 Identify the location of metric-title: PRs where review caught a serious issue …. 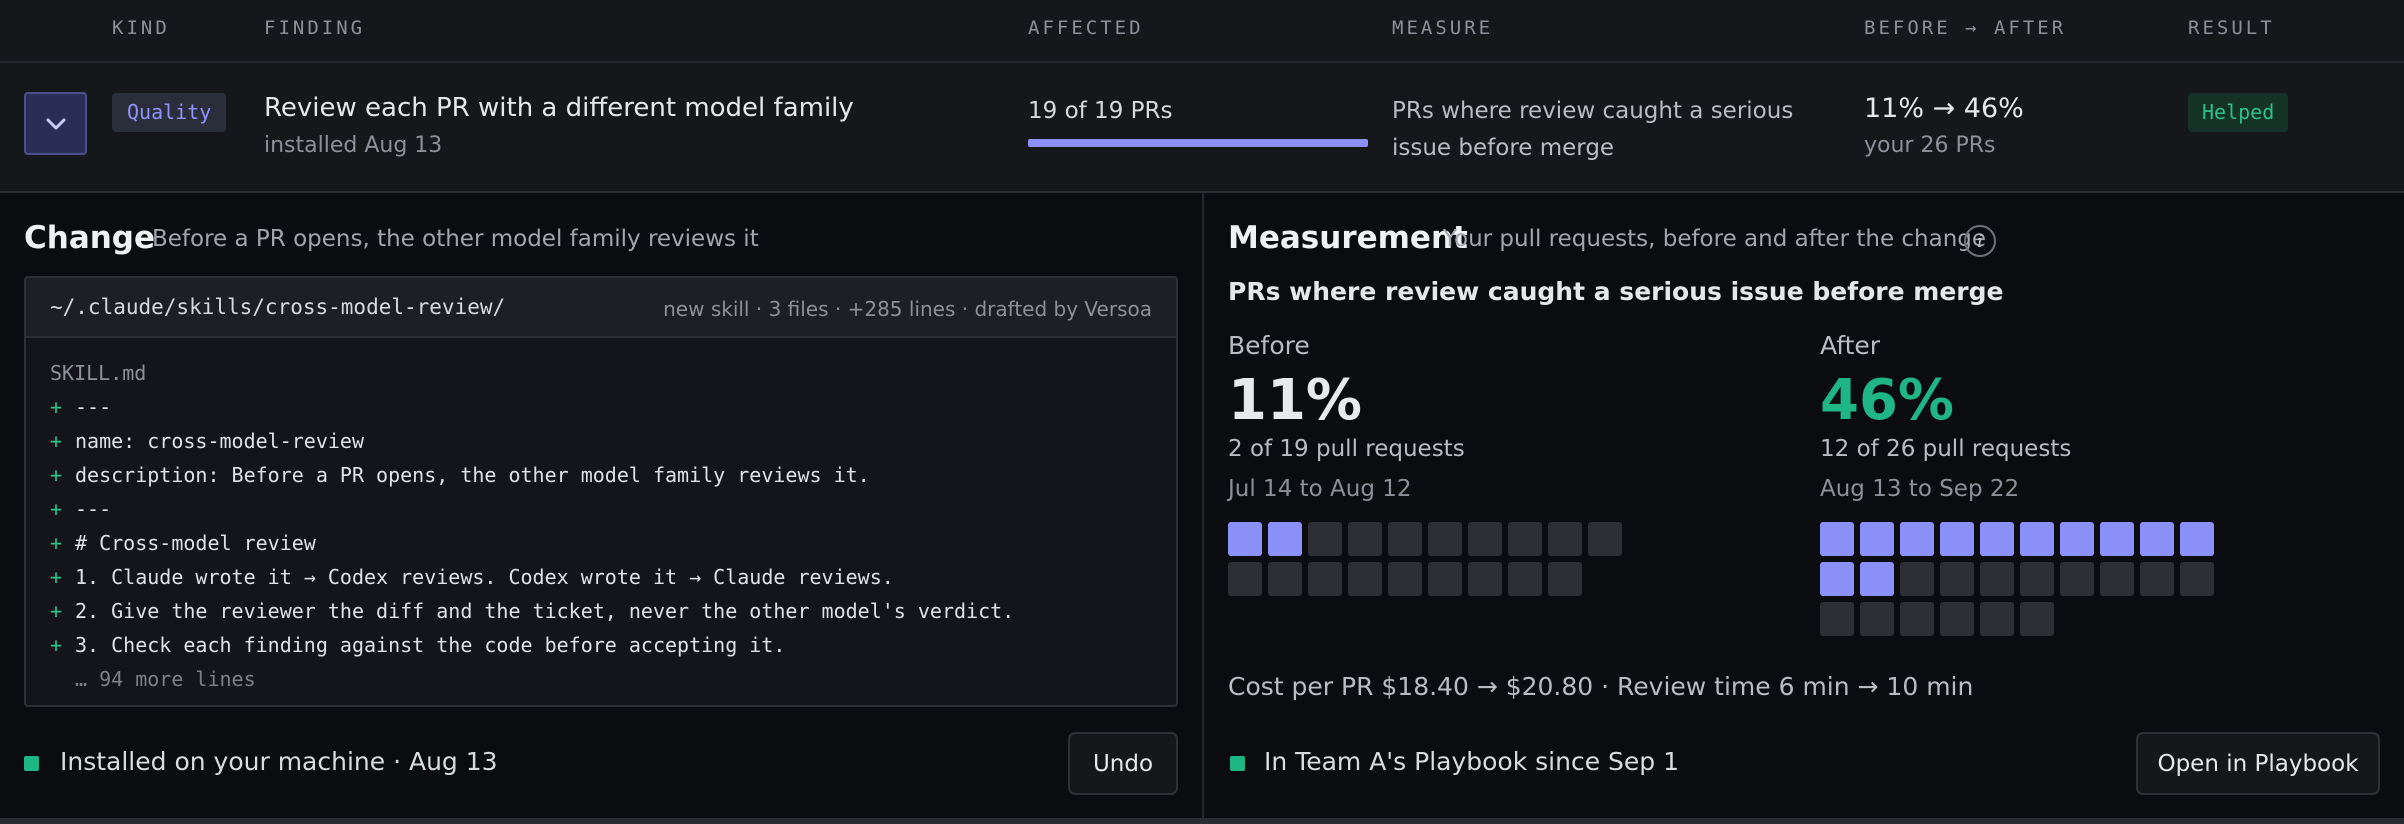
(1616, 291).